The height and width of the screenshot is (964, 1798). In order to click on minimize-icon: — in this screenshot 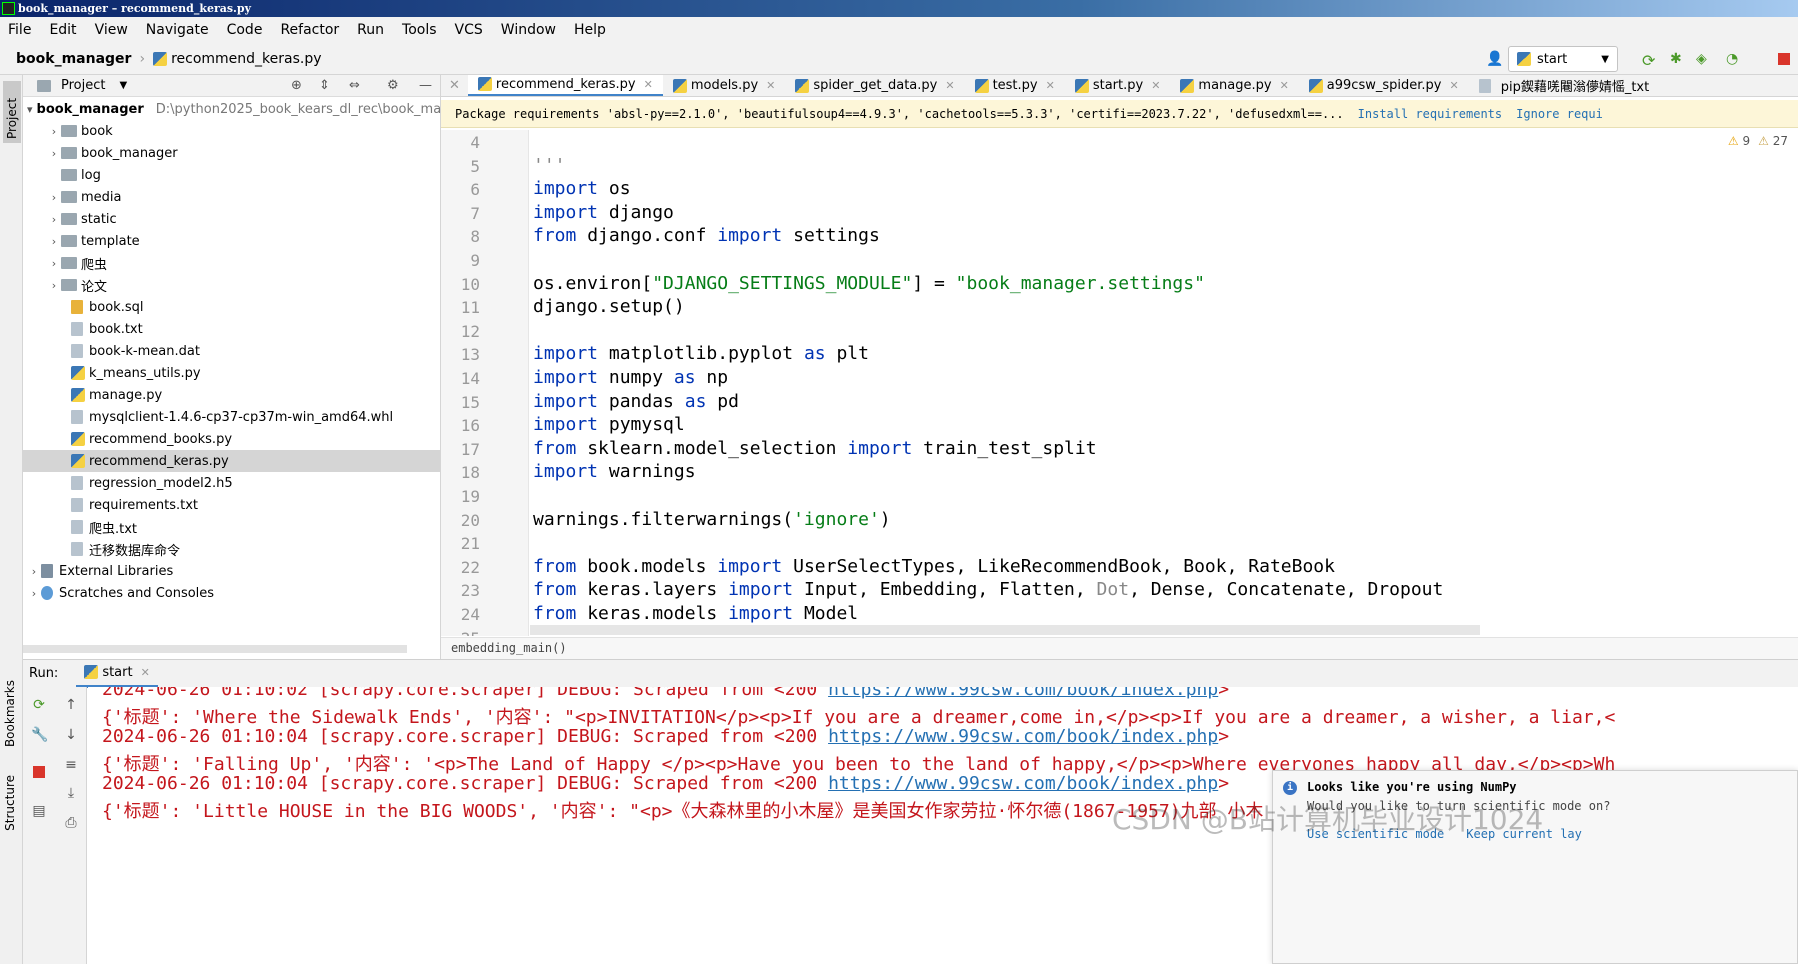, I will do `click(425, 85)`.